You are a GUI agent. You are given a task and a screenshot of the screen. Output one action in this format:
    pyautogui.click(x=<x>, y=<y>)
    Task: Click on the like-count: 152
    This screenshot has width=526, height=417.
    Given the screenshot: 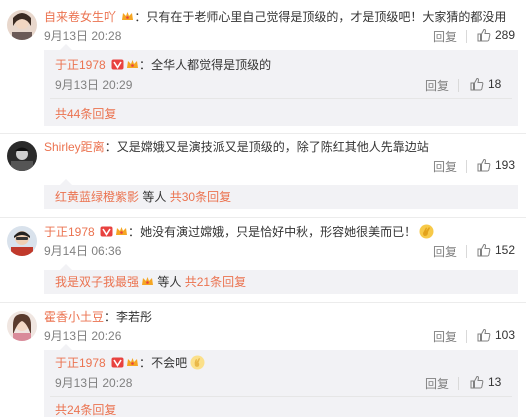 What is the action you would take?
    pyautogui.click(x=505, y=250)
    